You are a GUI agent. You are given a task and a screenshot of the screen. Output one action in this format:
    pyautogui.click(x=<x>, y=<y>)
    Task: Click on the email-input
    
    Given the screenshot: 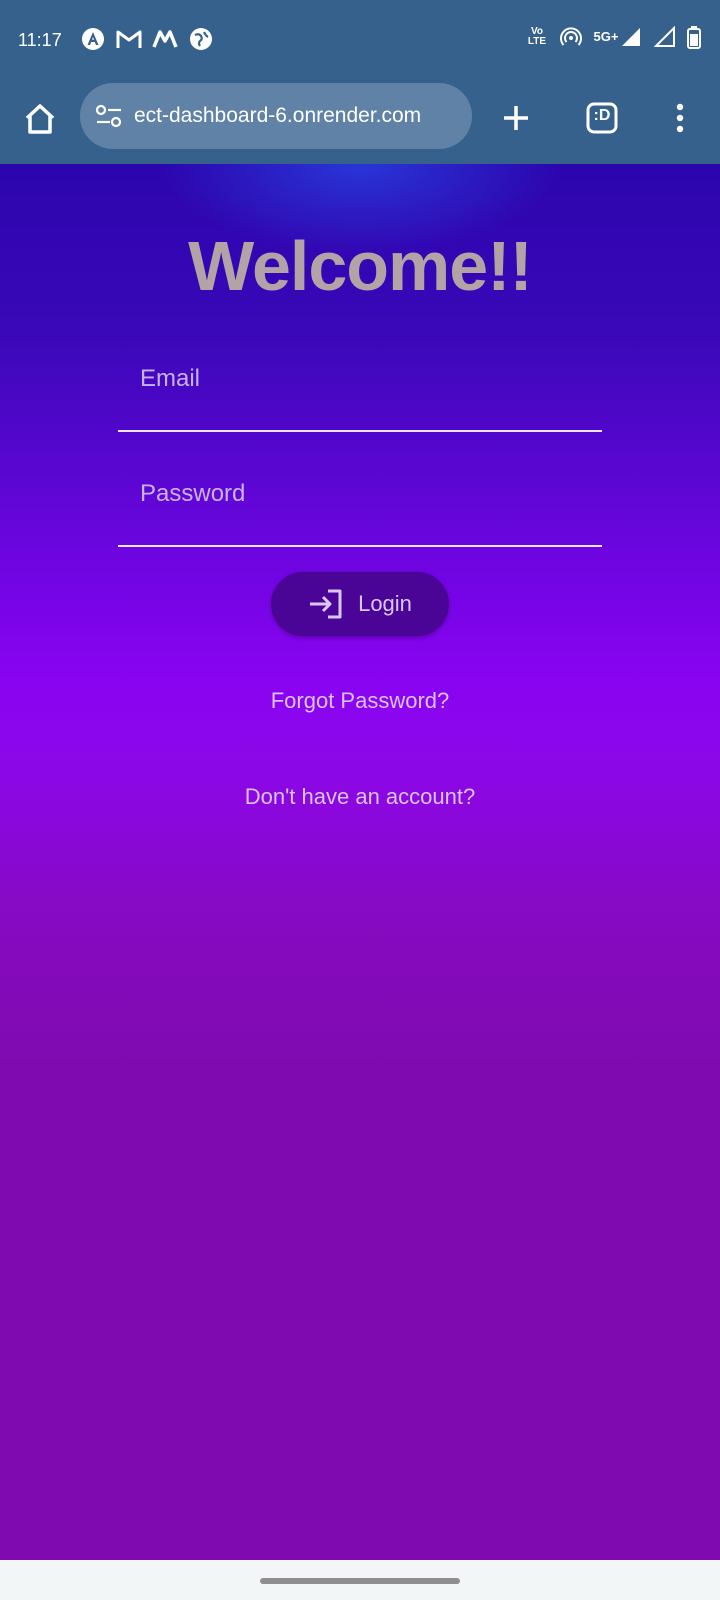 What is the action you would take?
    pyautogui.click(x=370, y=379)
    